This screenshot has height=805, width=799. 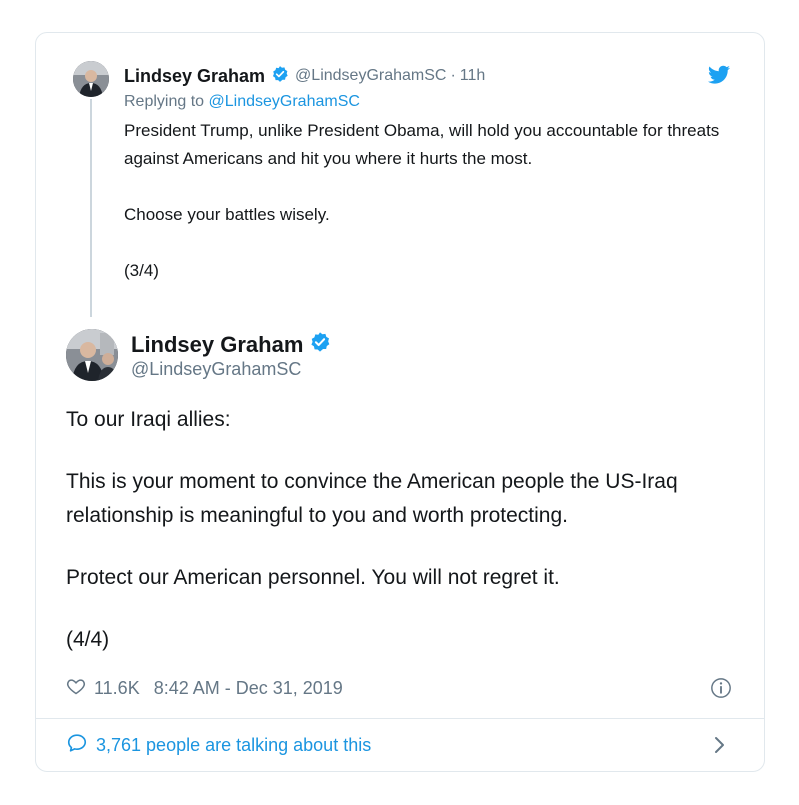 What do you see at coordinates (217, 345) in the screenshot?
I see `main-author-name: Lindsey Graham` at bounding box center [217, 345].